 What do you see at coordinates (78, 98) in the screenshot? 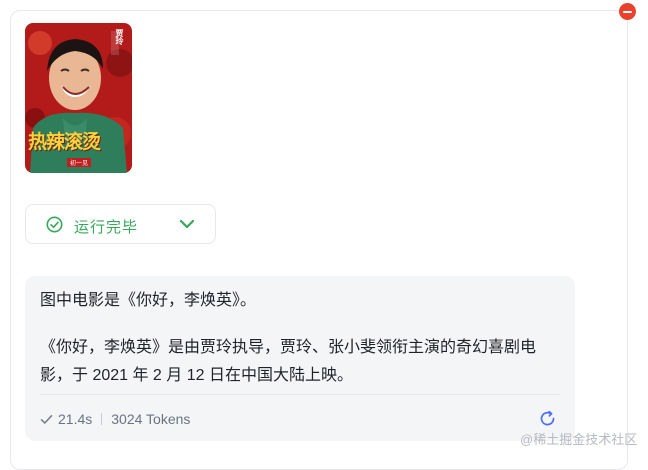
I see `movie-poster-image: 贾玲 热辣滚烫 初一见` at bounding box center [78, 98].